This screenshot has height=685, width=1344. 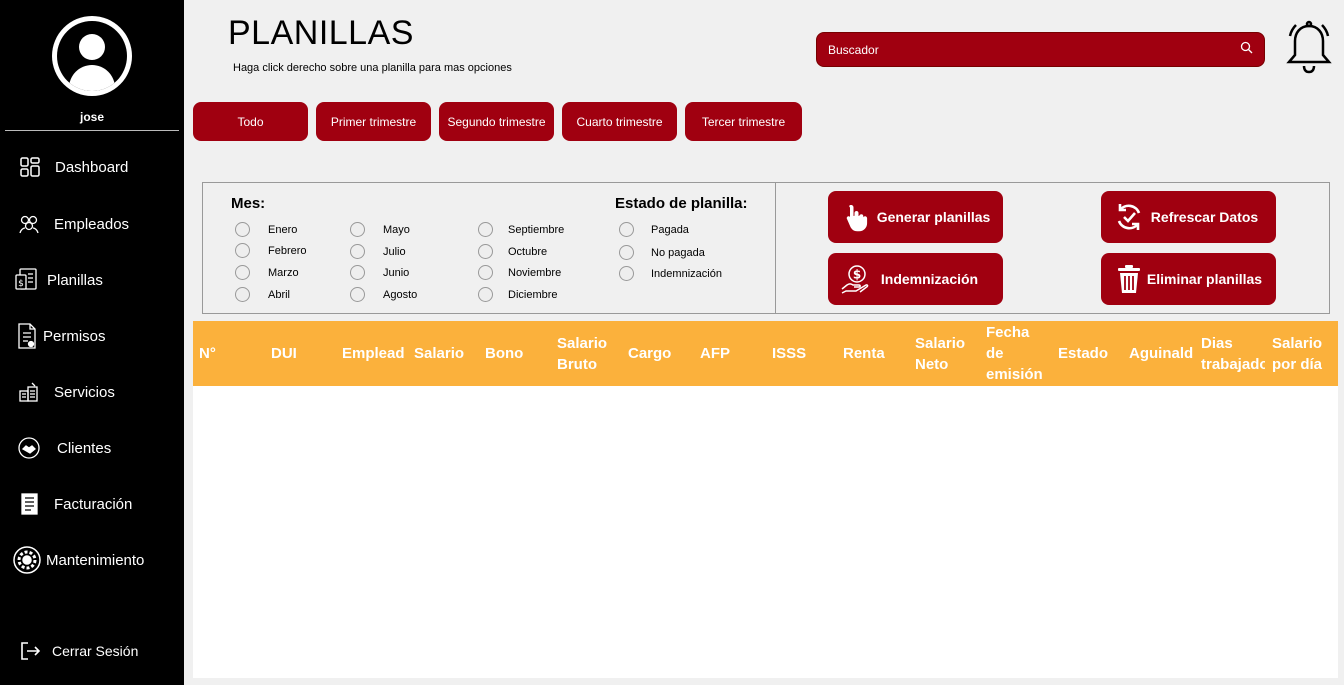 What do you see at coordinates (248, 203) in the screenshot?
I see `month-group-title: Mes:` at bounding box center [248, 203].